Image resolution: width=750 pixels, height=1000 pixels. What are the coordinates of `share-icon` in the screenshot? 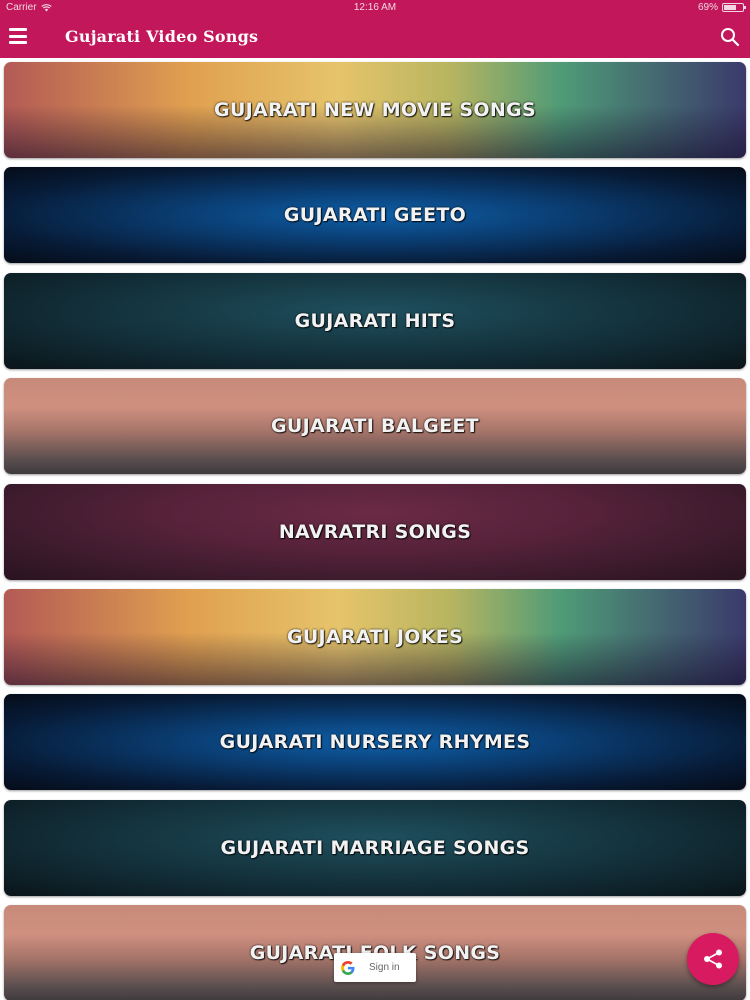 It's located at (713, 959).